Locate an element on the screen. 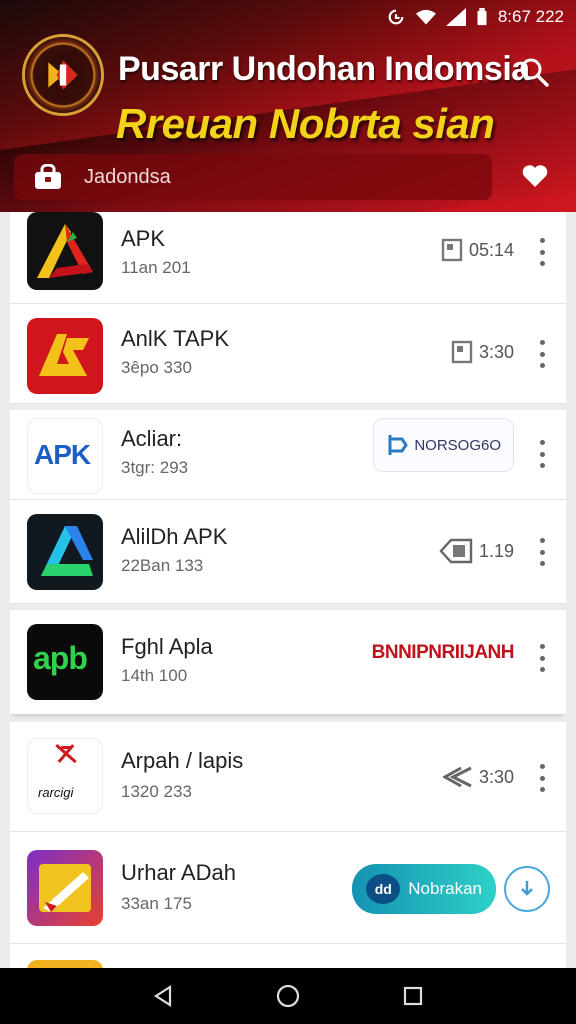 This screenshot has width=576, height=1024. battery-icon is located at coordinates (482, 17).